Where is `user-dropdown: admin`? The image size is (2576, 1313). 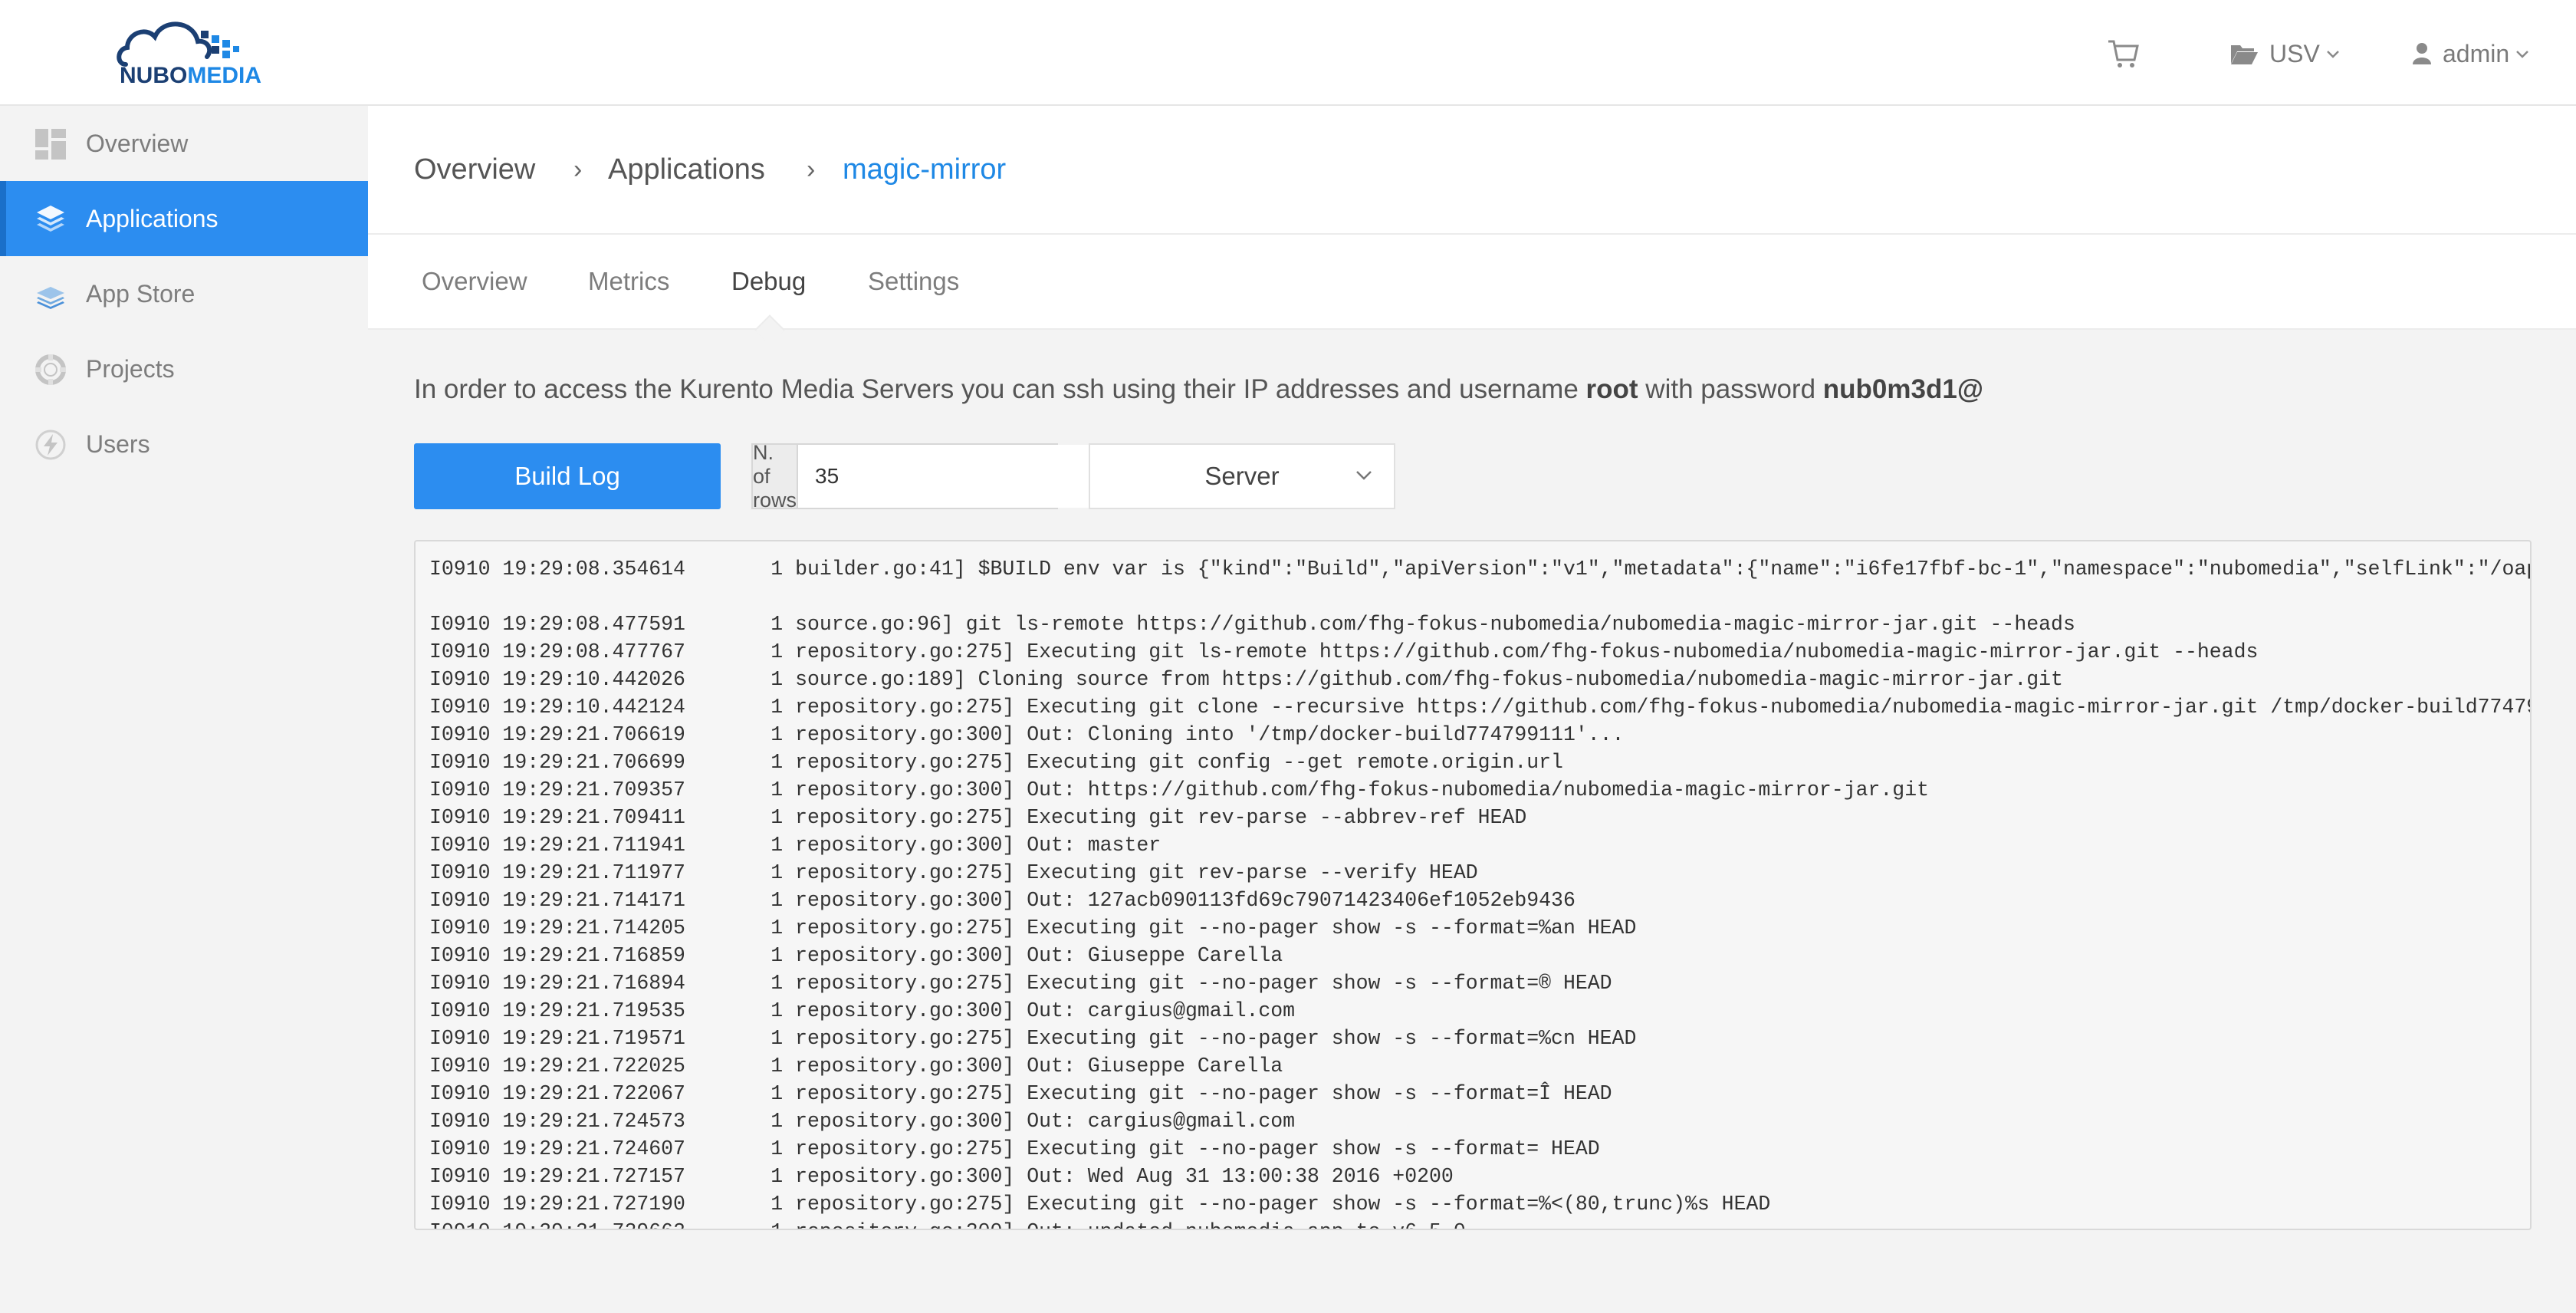 user-dropdown: admin is located at coordinates (2470, 54).